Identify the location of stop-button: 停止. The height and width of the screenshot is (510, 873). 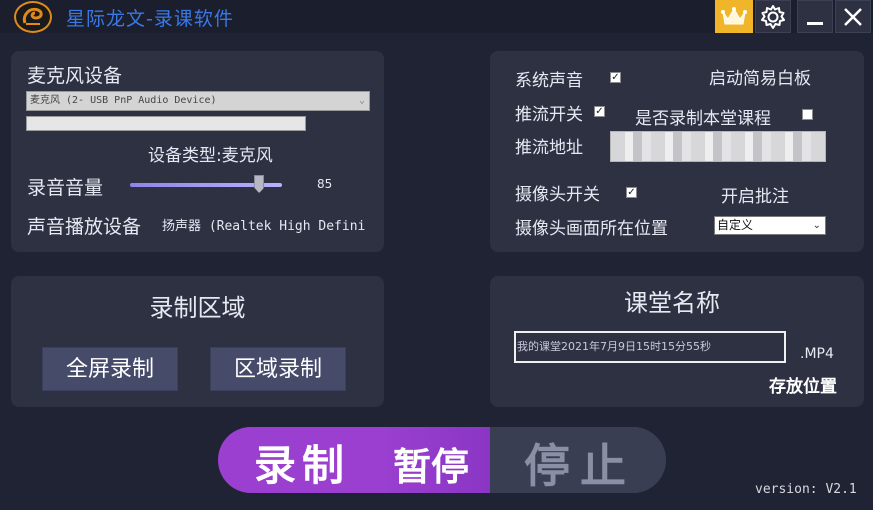
(580, 461).